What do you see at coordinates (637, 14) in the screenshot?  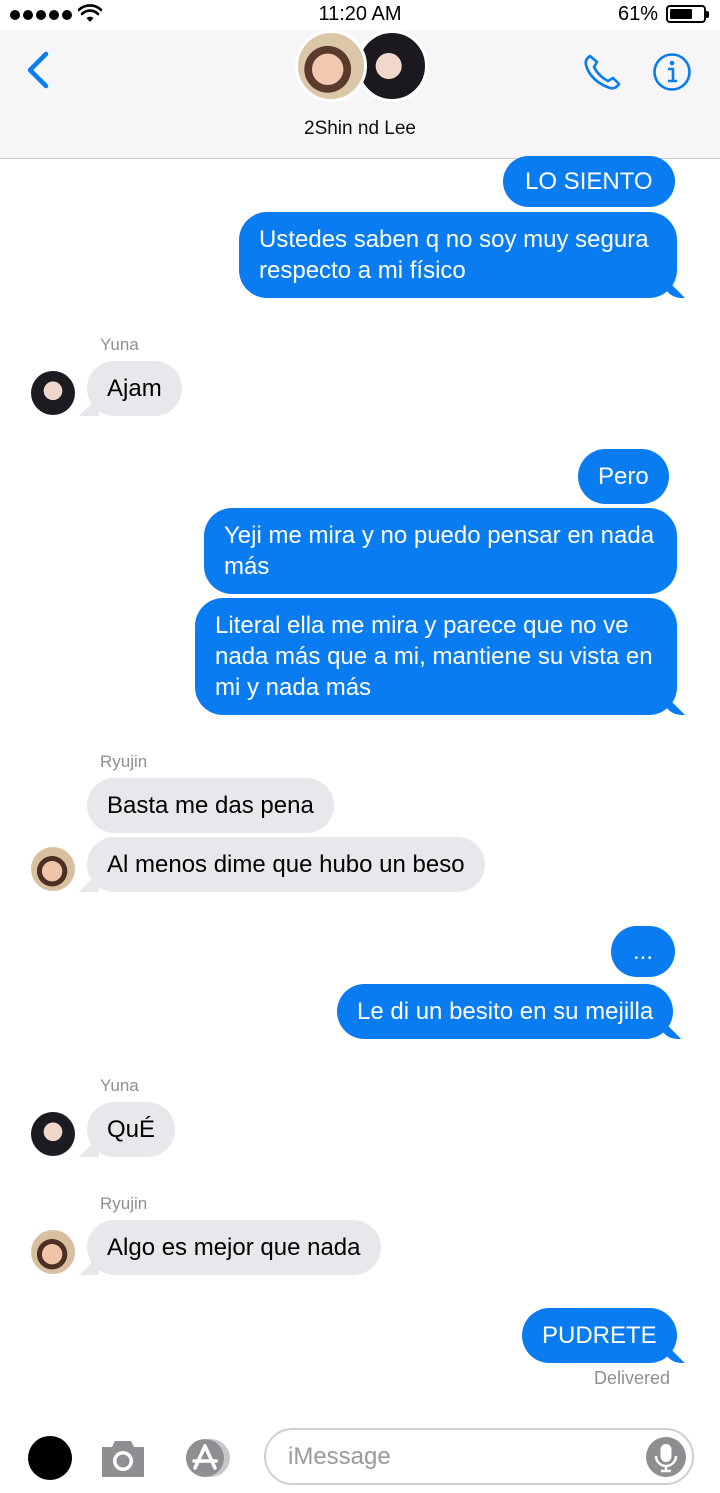 I see `battery-percent: 61%` at bounding box center [637, 14].